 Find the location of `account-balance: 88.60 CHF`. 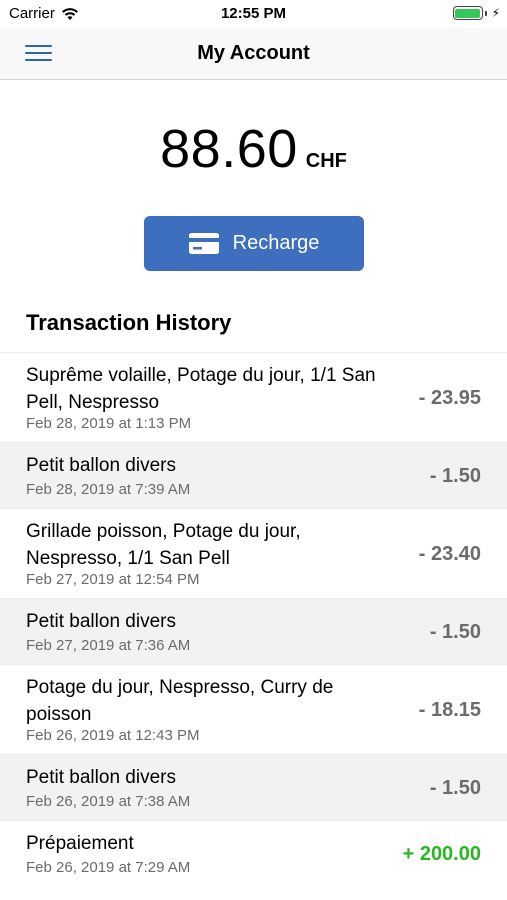

account-balance: 88.60 CHF is located at coordinates (253, 149).